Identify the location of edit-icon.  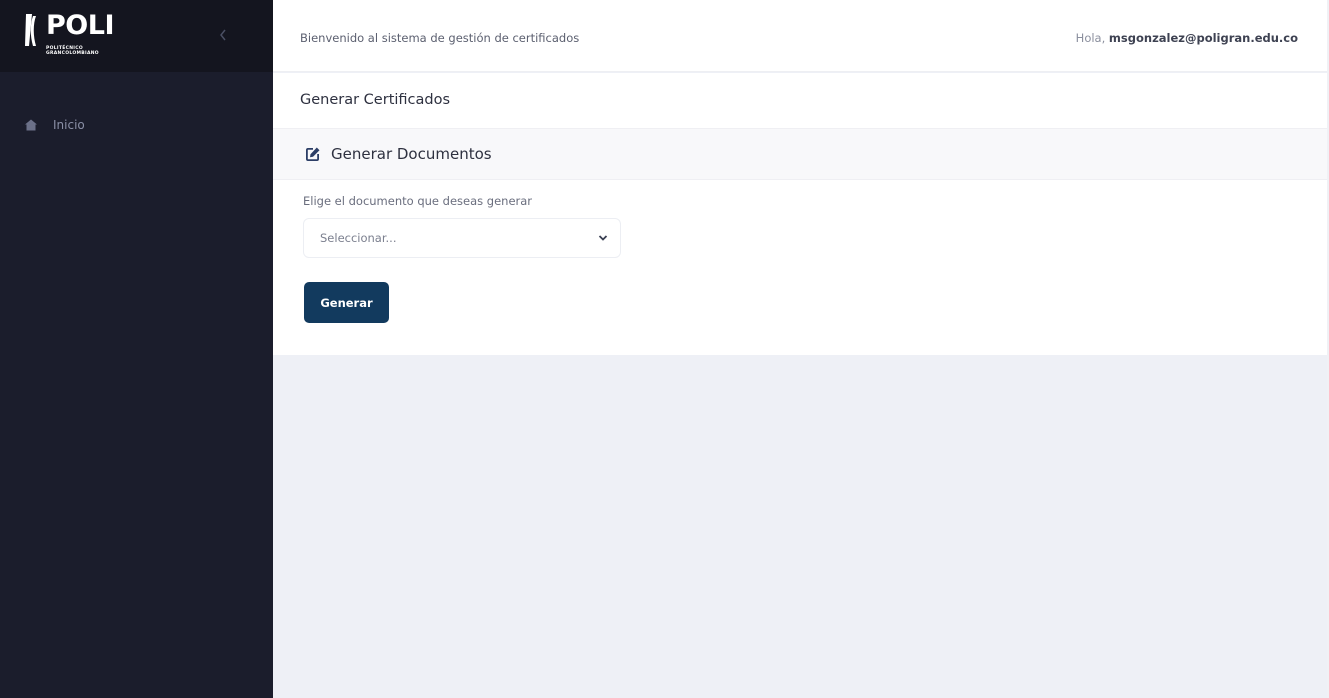
(313, 154).